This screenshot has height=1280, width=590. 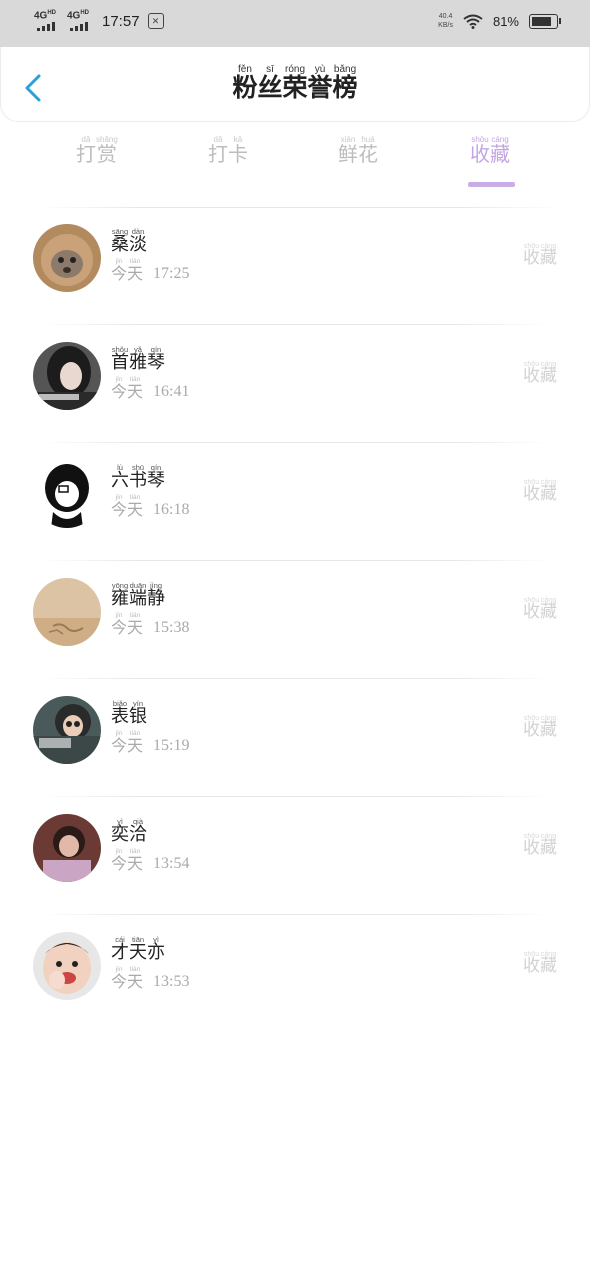 What do you see at coordinates (445, 21) in the screenshot?
I see `network-speed: 40.4 KB/s` at bounding box center [445, 21].